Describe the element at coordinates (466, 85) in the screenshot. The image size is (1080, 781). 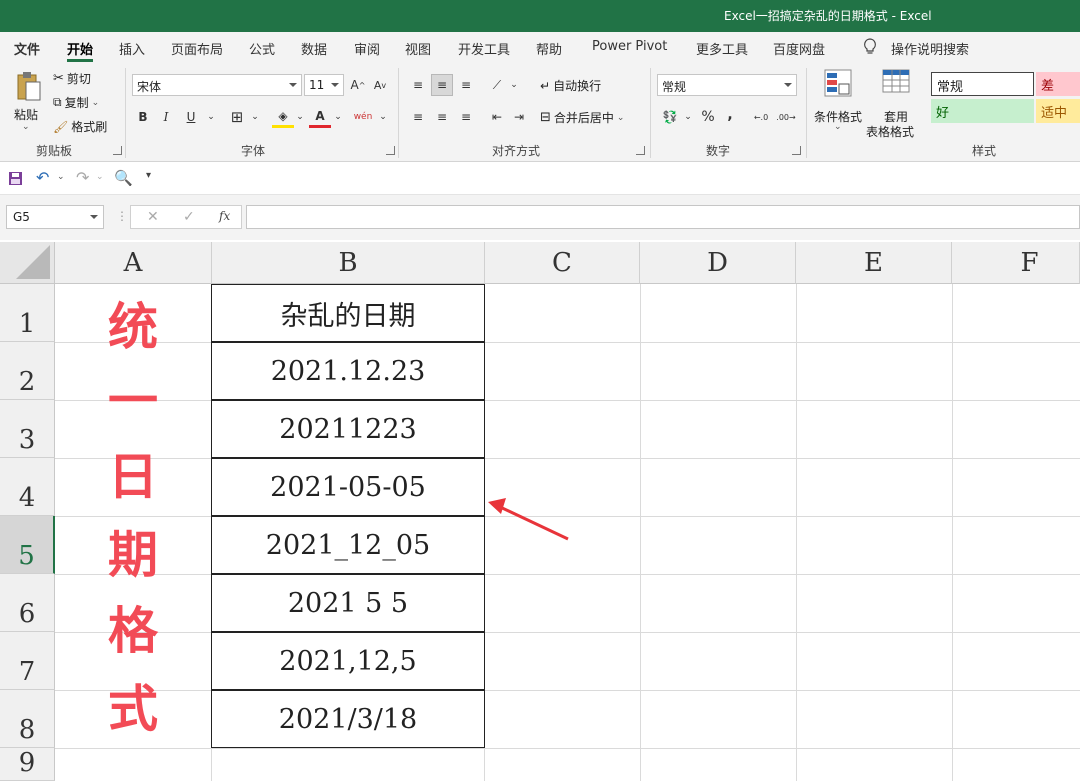
I see `align-bottom-icon: ≡` at that location.